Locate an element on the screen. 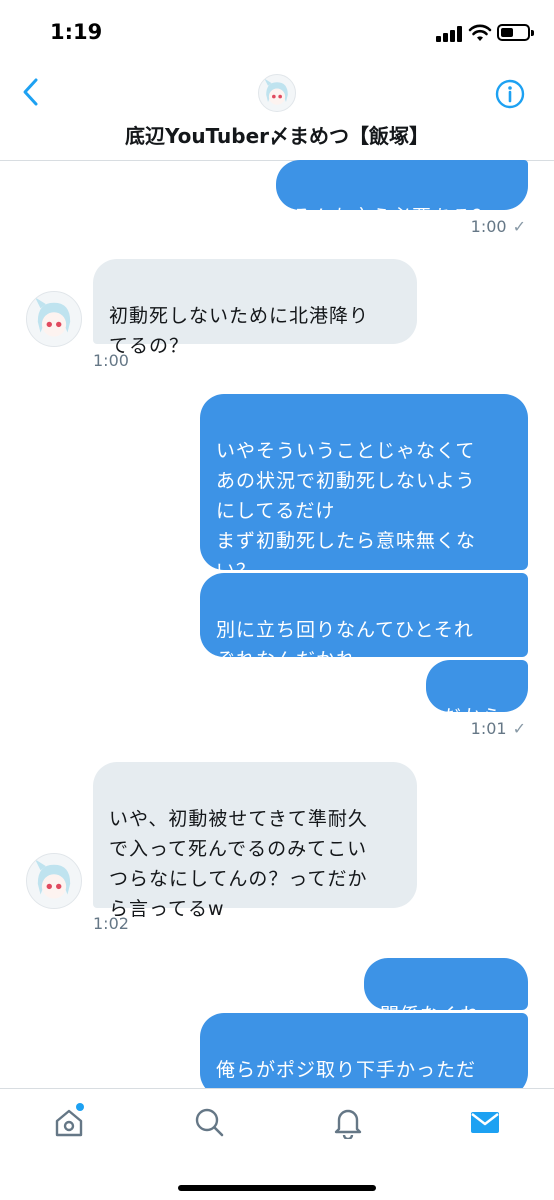 The height and width of the screenshot is (1200, 554). conversation-header: 底辺YouTuber〆まめつ【飯塚】 is located at coordinates (277, 111).